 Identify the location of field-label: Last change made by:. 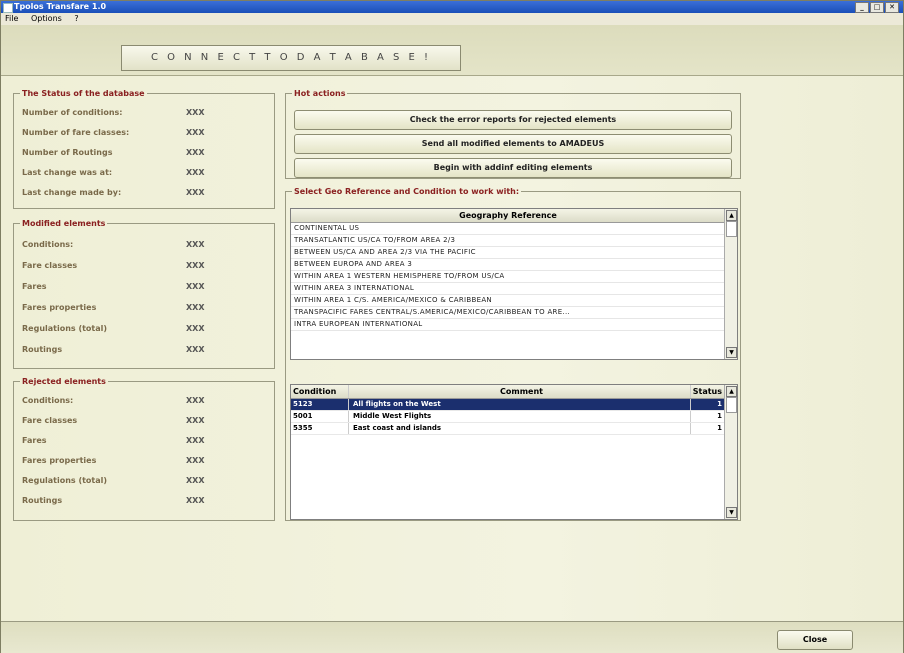
(72, 192).